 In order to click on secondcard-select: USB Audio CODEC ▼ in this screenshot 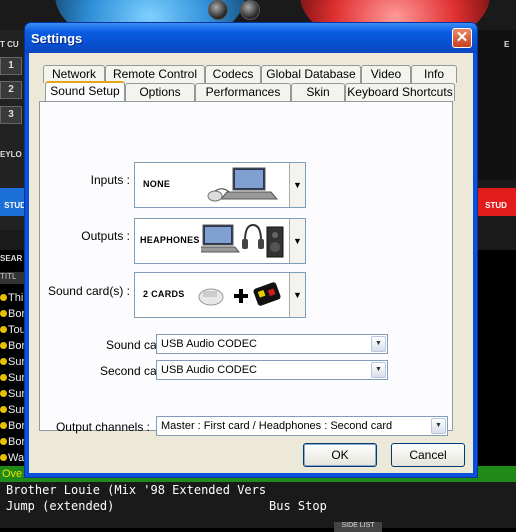, I will do `click(272, 370)`.